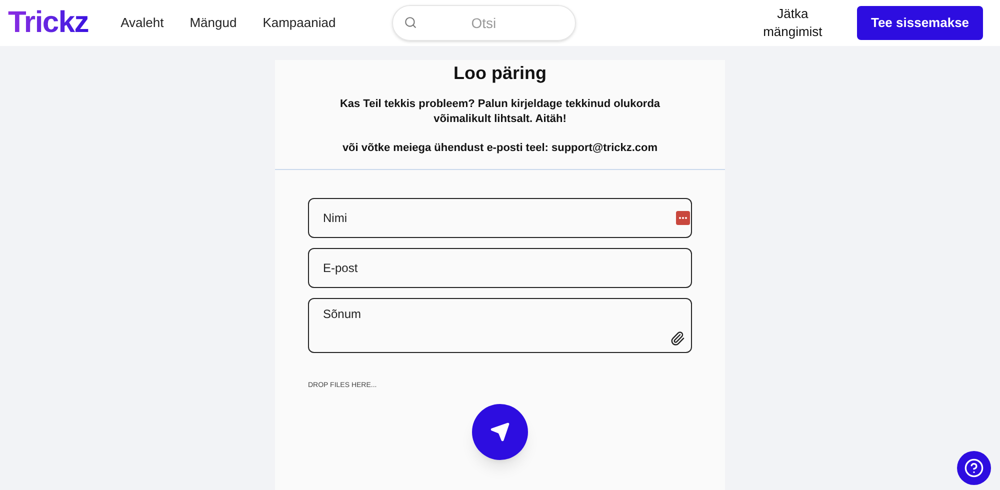 Image resolution: width=1000 pixels, height=490 pixels. I want to click on help-button, so click(974, 468).